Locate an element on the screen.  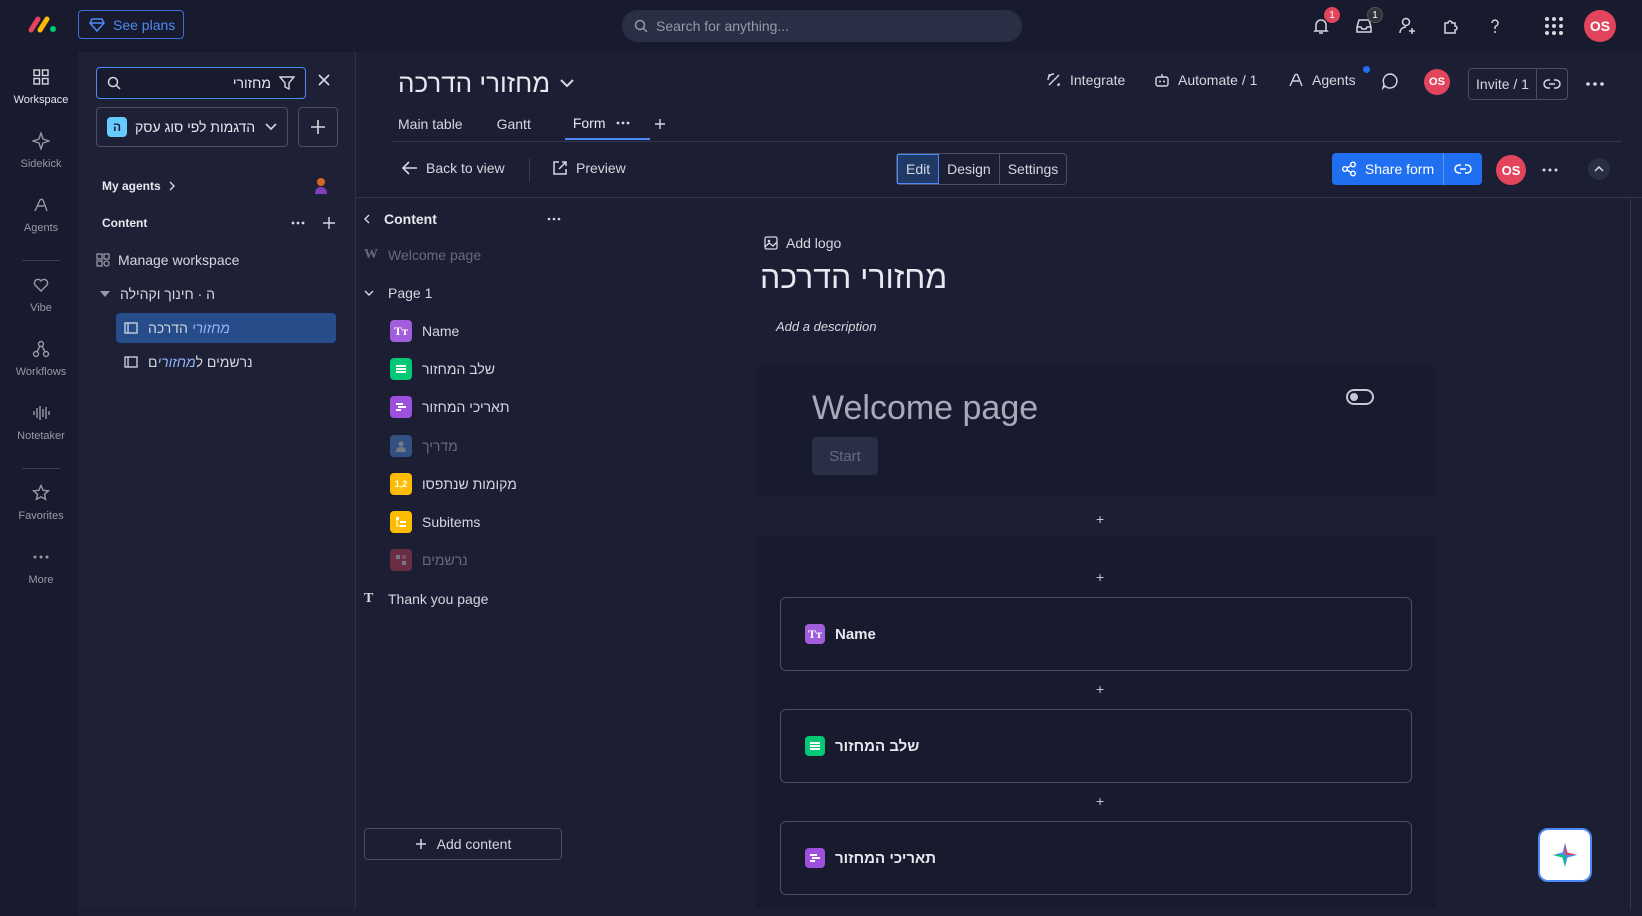
sidebar-board-registrants: נרשמים למחזורים is located at coordinates (226, 362).